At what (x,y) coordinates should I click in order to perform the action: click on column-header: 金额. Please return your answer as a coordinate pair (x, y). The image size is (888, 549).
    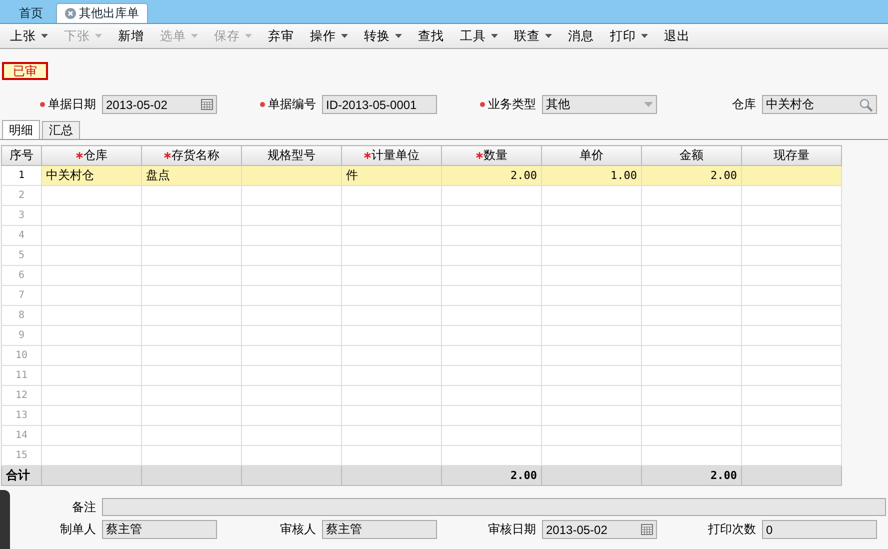
    Looking at the image, I should click on (692, 156).